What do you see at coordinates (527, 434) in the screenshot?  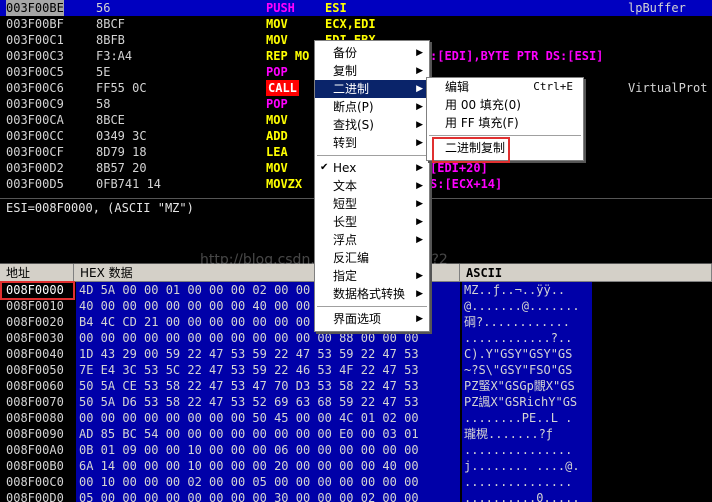 I see `dump-ascii: 瓏榥.......?ƒ` at bounding box center [527, 434].